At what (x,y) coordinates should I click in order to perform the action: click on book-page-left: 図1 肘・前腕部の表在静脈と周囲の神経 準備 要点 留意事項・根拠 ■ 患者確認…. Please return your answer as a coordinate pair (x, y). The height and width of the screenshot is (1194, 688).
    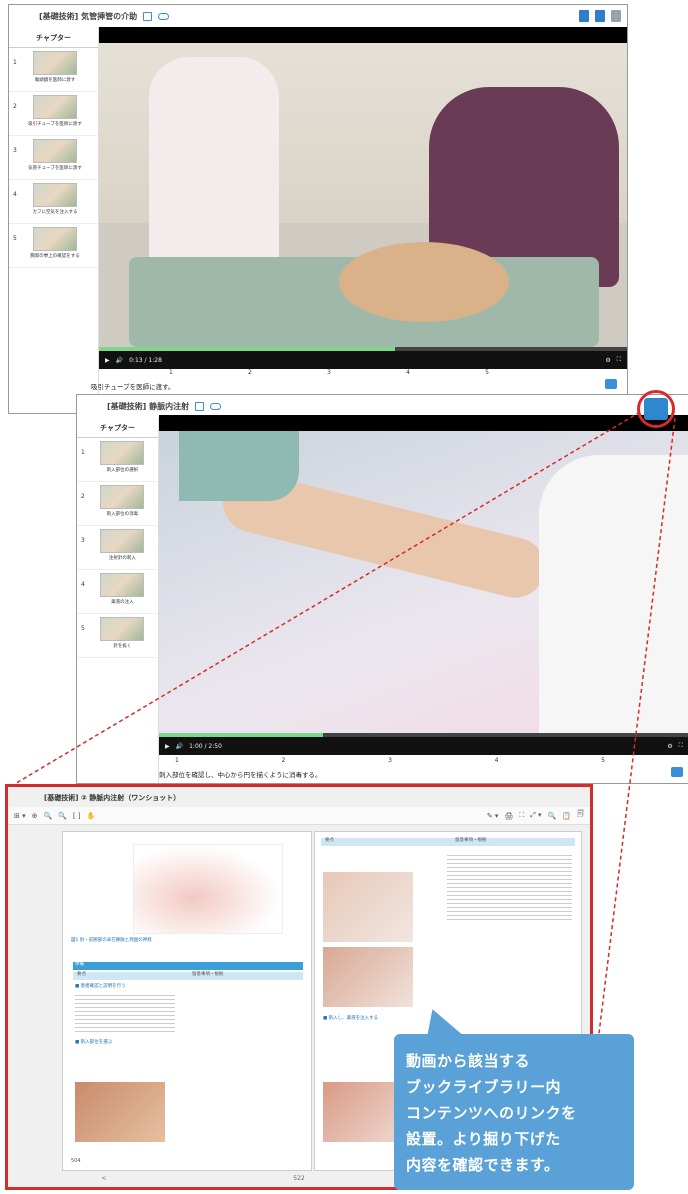
    Looking at the image, I should click on (187, 1001).